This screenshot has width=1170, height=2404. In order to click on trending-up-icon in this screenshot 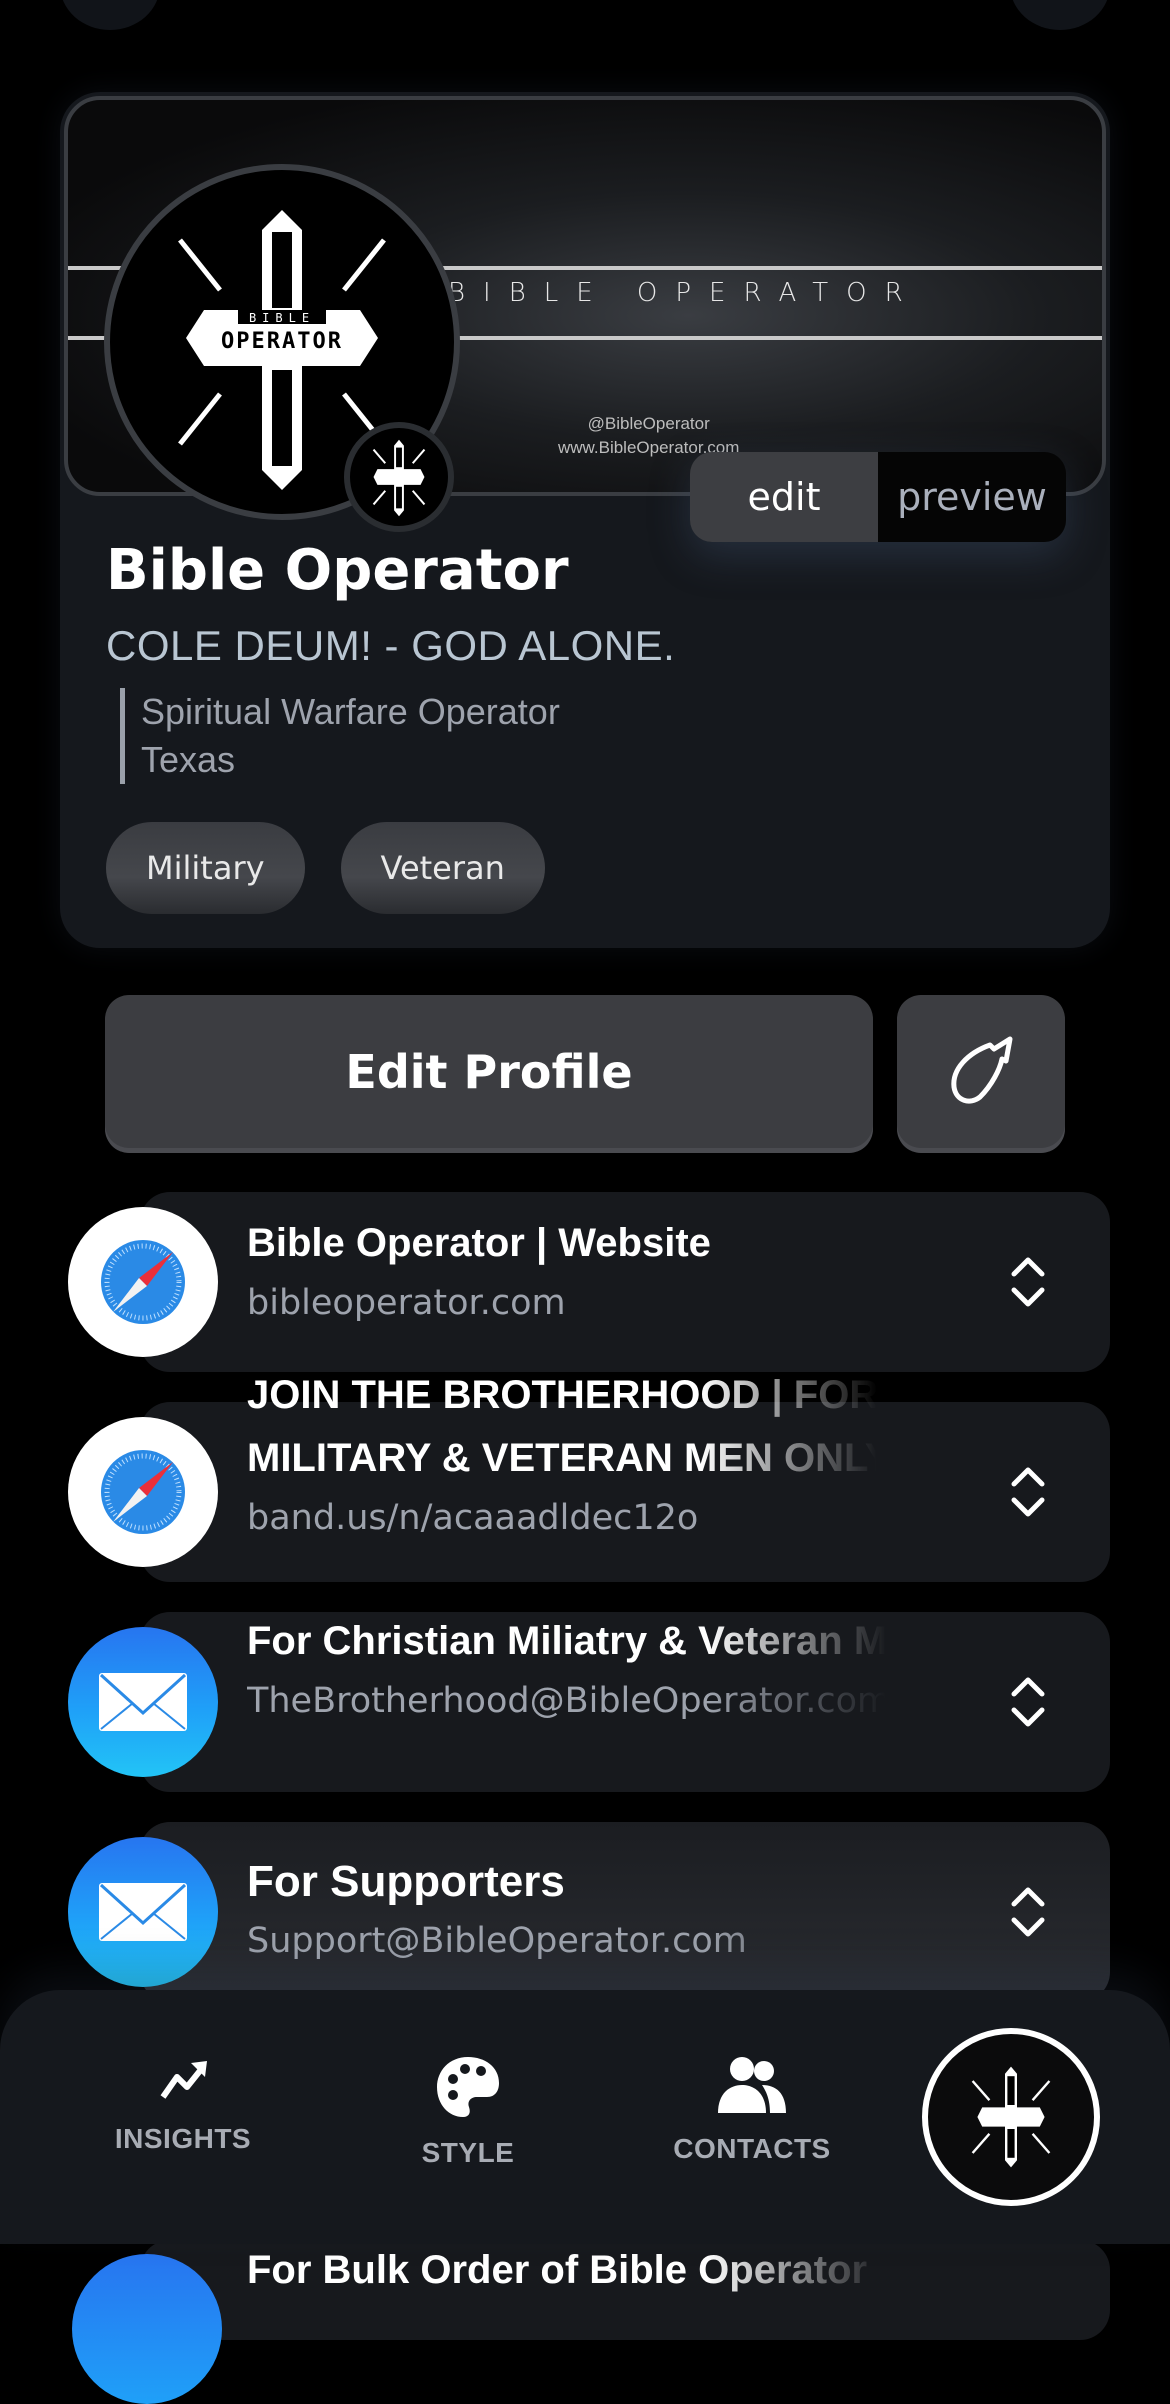, I will do `click(183, 2080)`.